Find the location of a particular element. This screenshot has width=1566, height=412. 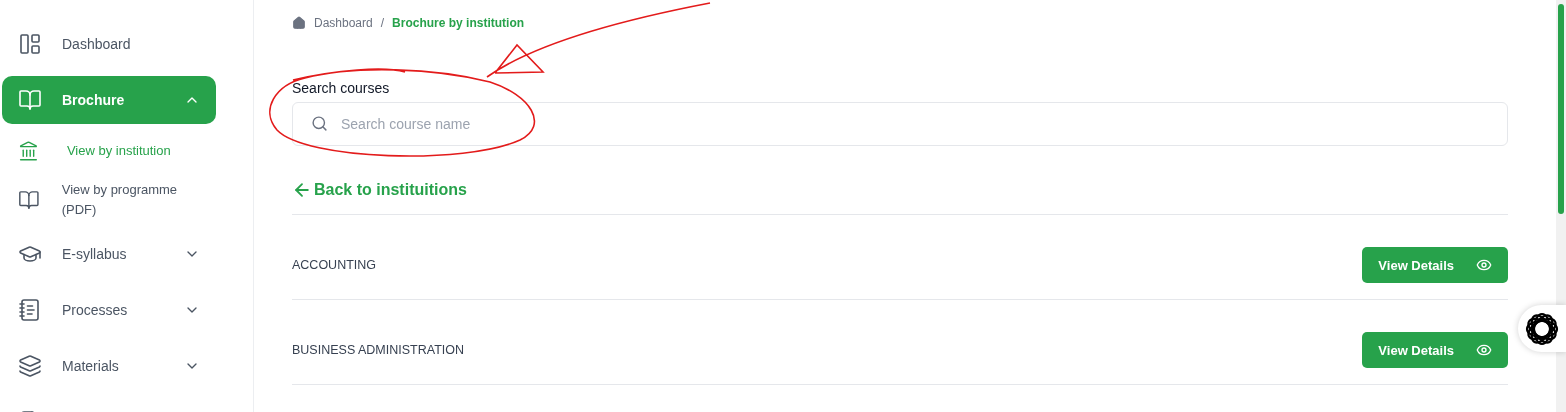

flower-icon is located at coordinates (1542, 328).